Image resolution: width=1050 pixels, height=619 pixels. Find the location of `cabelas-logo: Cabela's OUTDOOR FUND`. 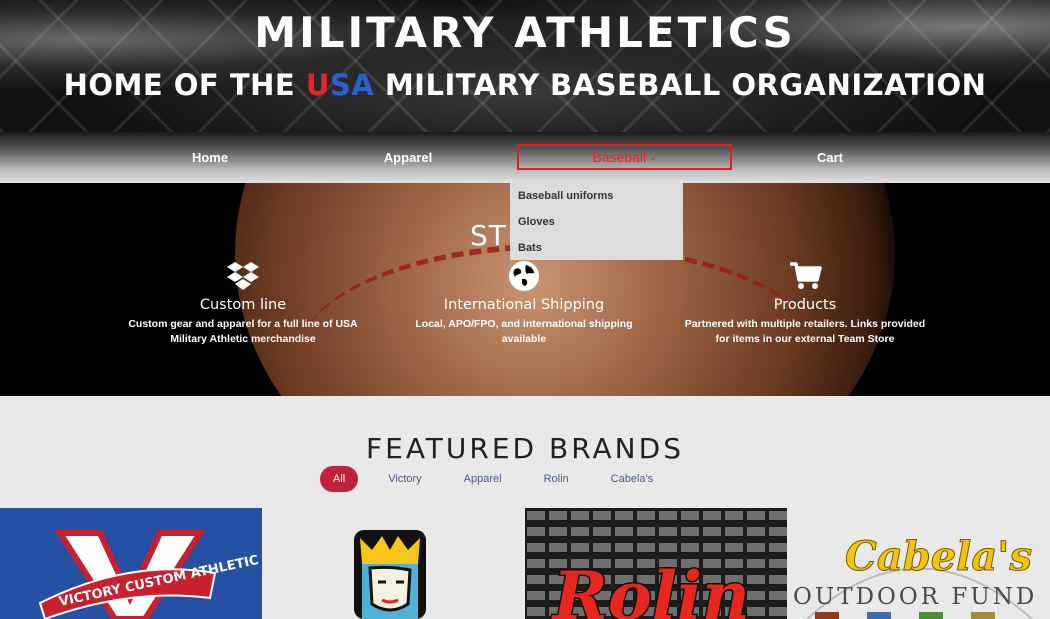

cabelas-logo: Cabela's OUTDOOR FUND is located at coordinates (915, 576).